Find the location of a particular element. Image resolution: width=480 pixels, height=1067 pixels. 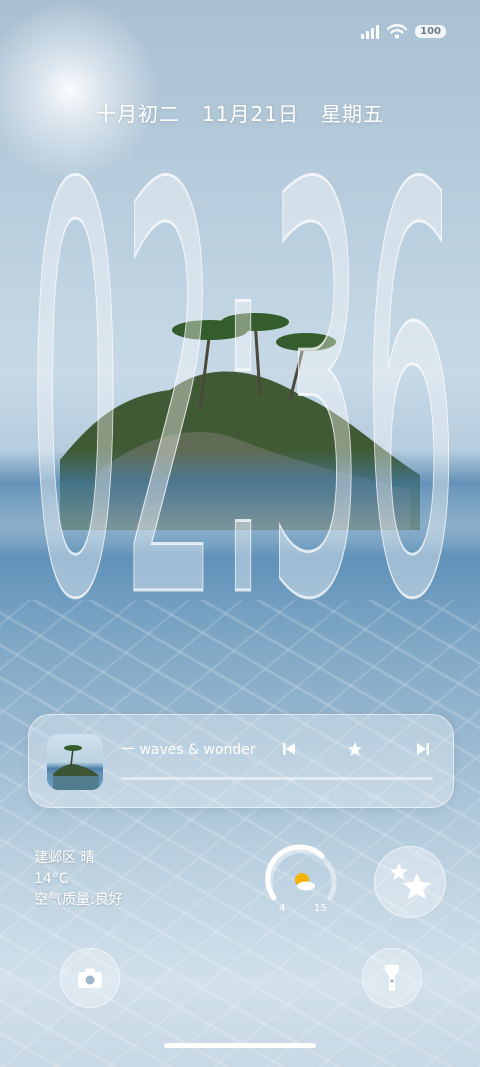

wifi-icon is located at coordinates (397, 31).